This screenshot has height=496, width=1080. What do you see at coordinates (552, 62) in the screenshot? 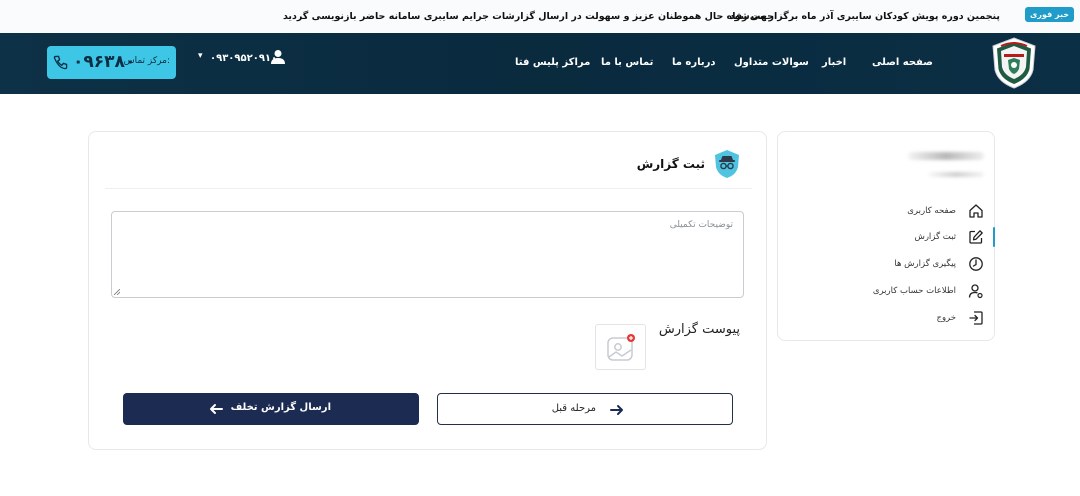
I see `nav-police-centers: مراکز پلیس فتا` at bounding box center [552, 62].